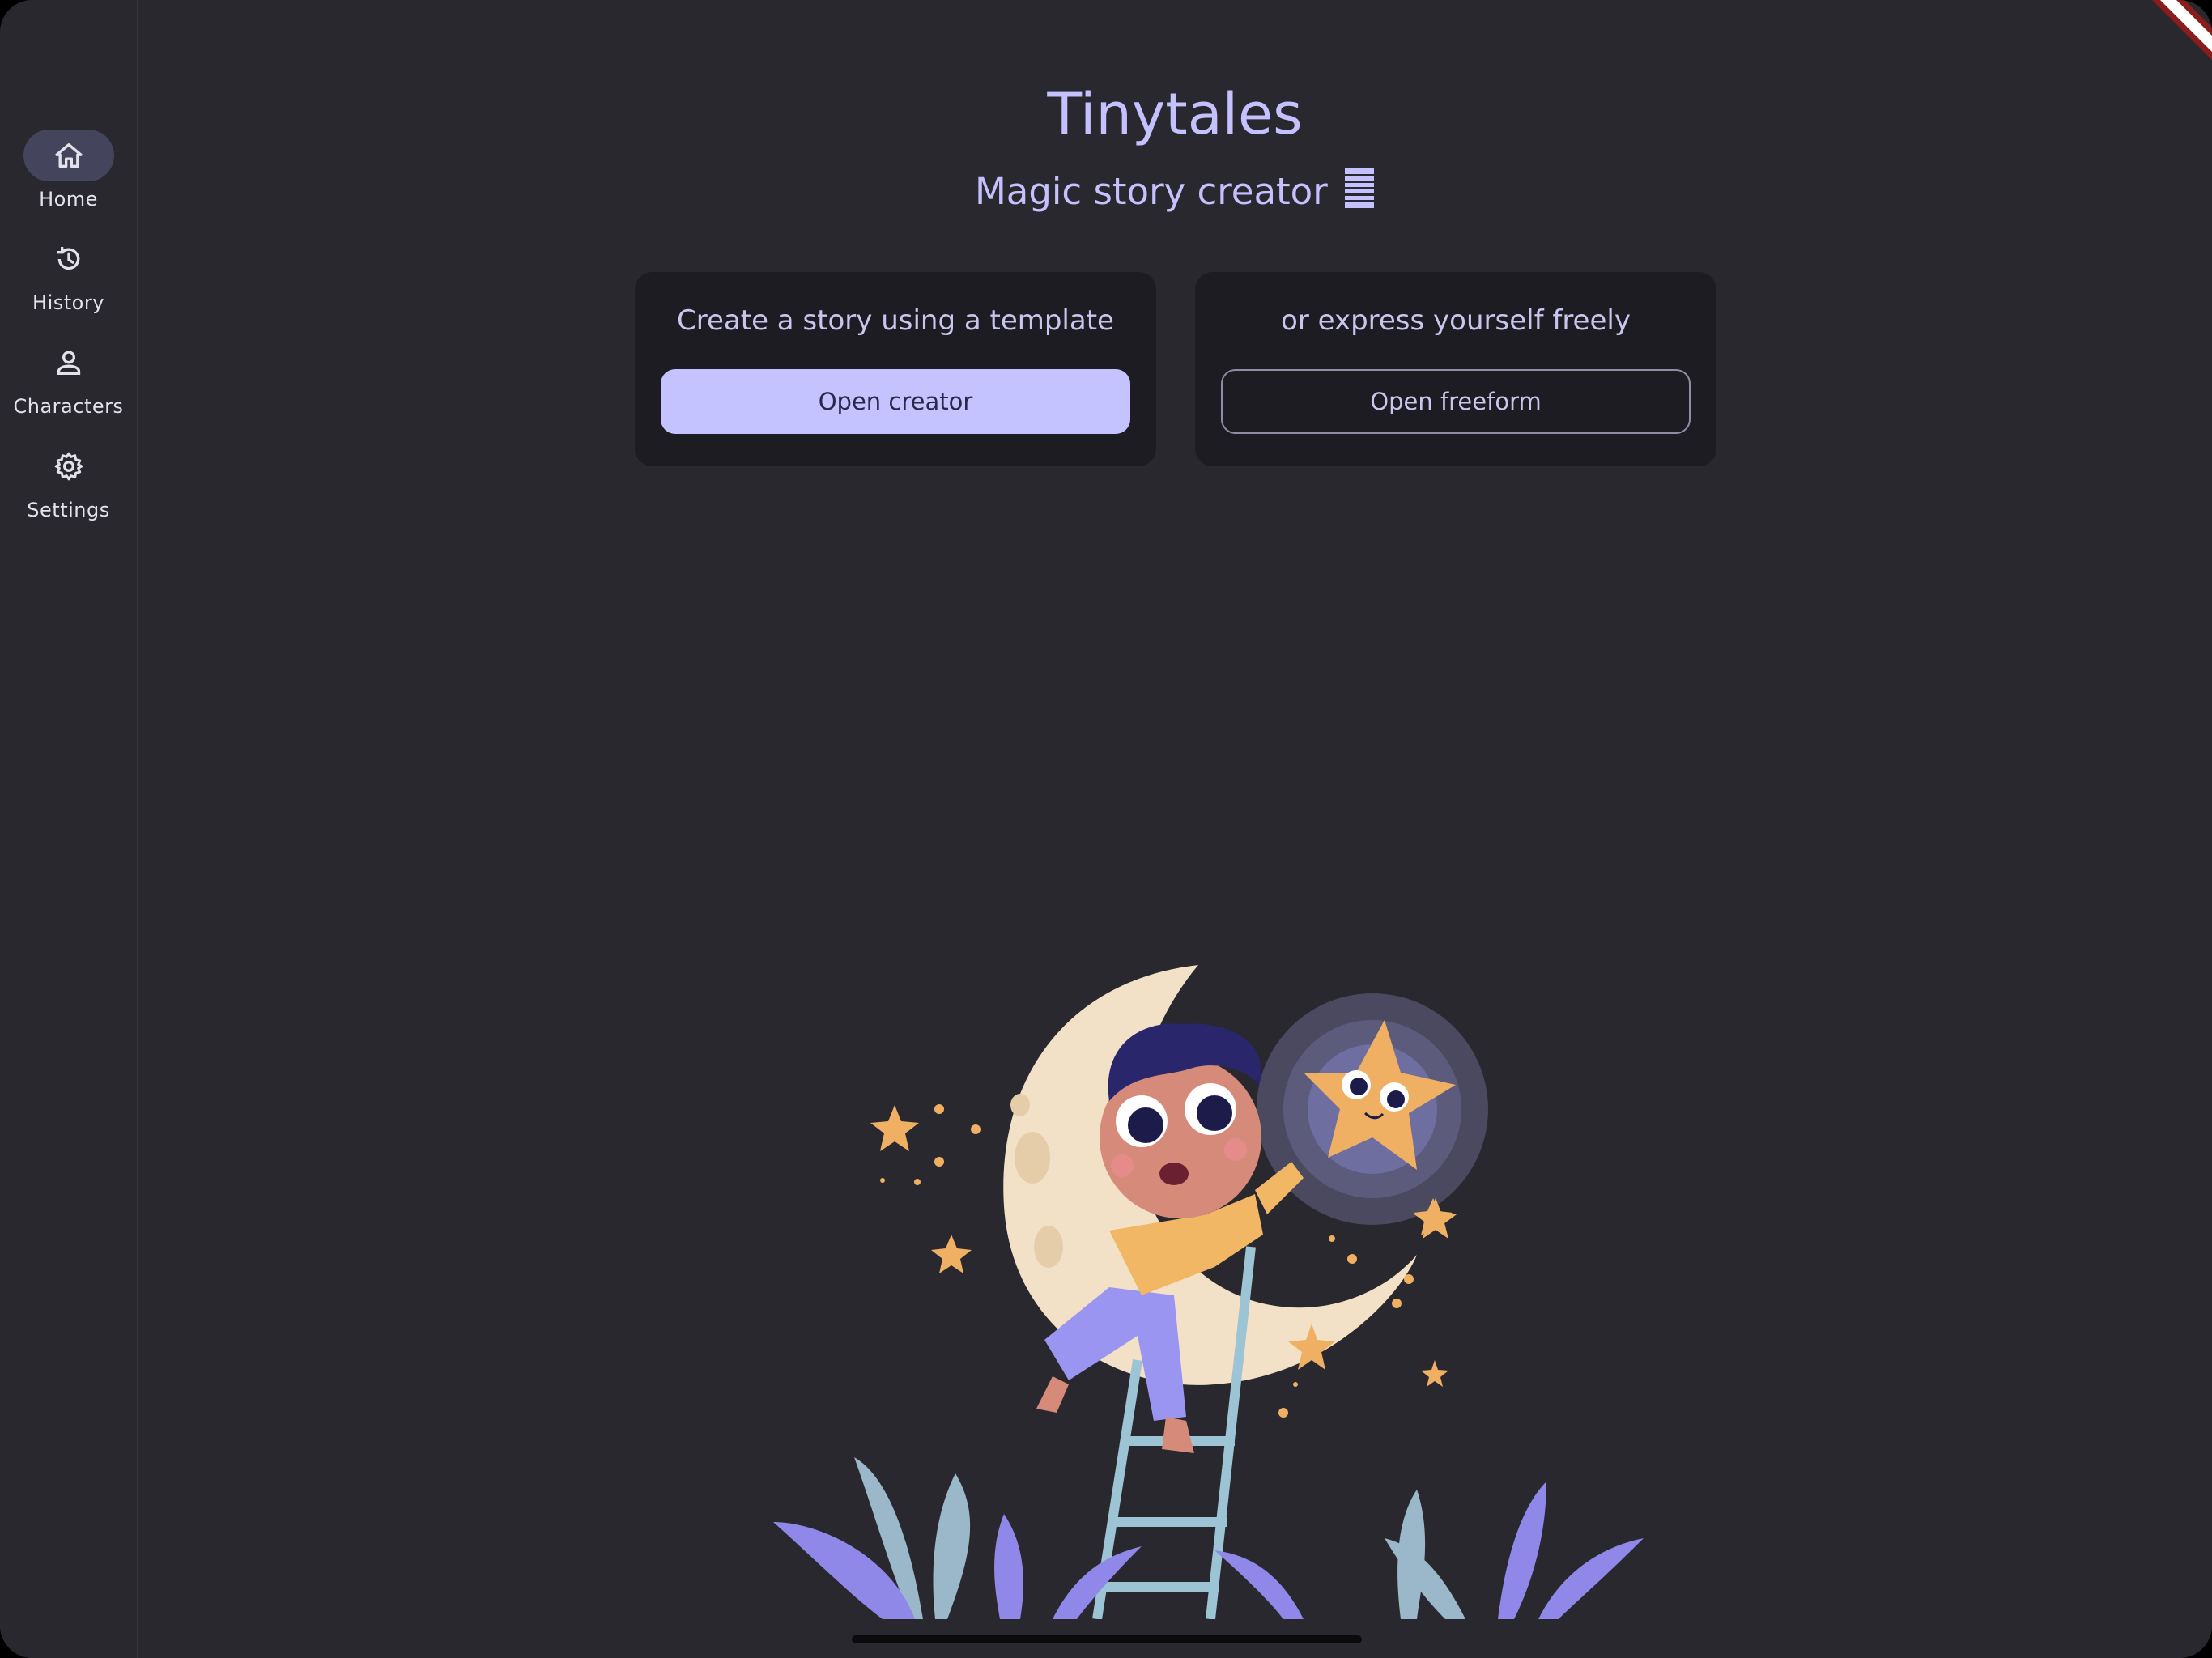 This screenshot has width=2212, height=1658. I want to click on history-icon, so click(67, 258).